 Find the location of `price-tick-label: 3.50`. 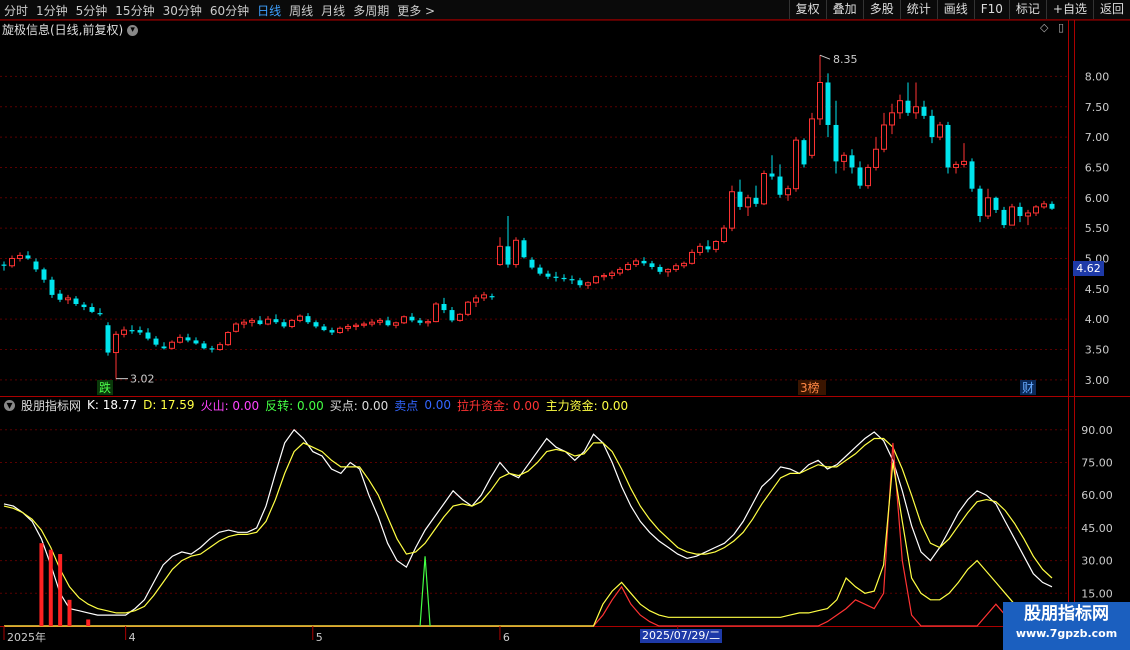

price-tick-label: 3.50 is located at coordinates (1097, 350).